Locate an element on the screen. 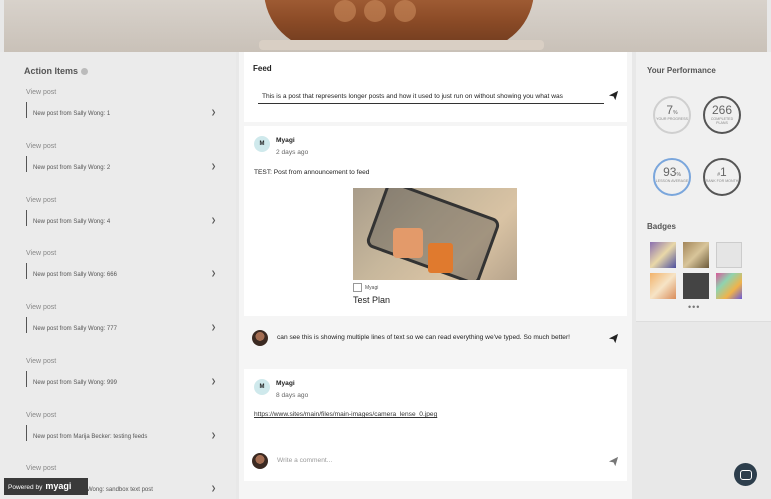 Image resolution: width=771 pixels, height=499 pixels. stat-lesson-average: 93% LESSON AVERAGE is located at coordinates (672, 177).